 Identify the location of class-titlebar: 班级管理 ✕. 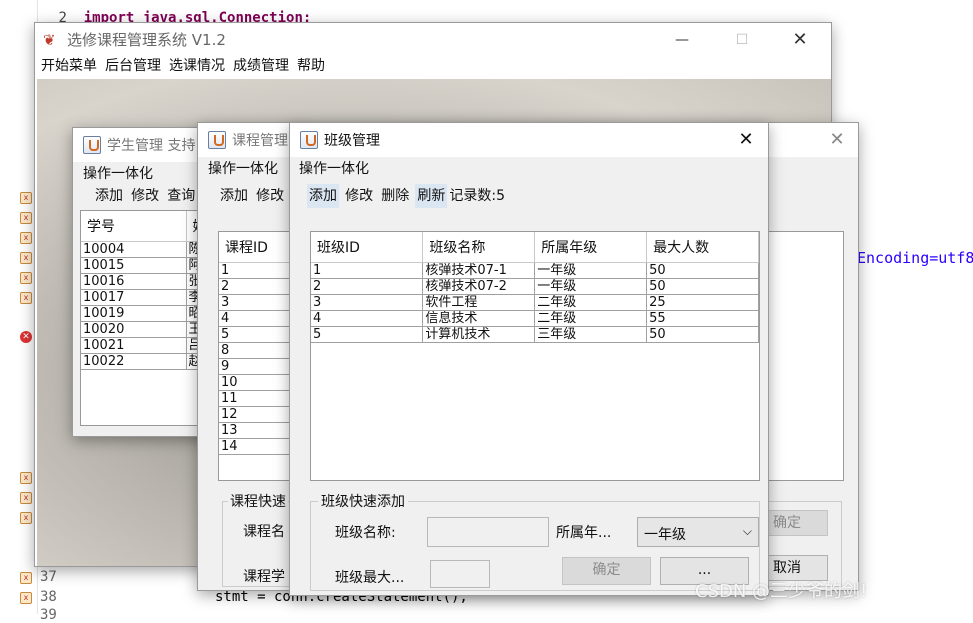
(529, 140).